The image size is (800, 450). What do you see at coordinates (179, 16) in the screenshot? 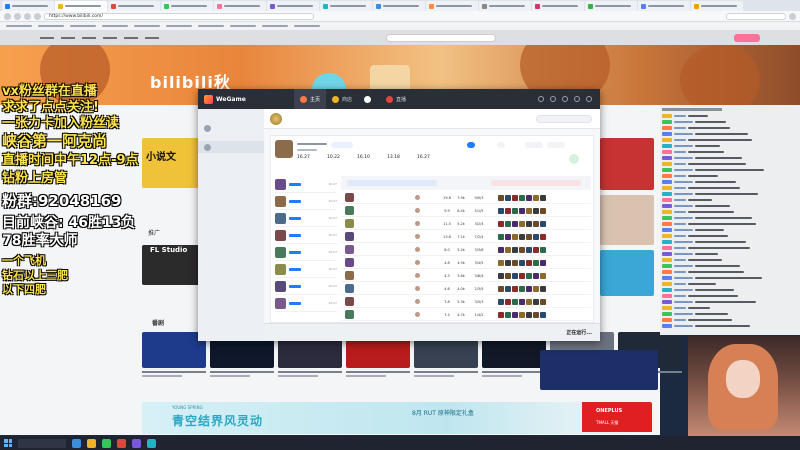
I see `url-input: https://www.bilibili.com/` at bounding box center [179, 16].